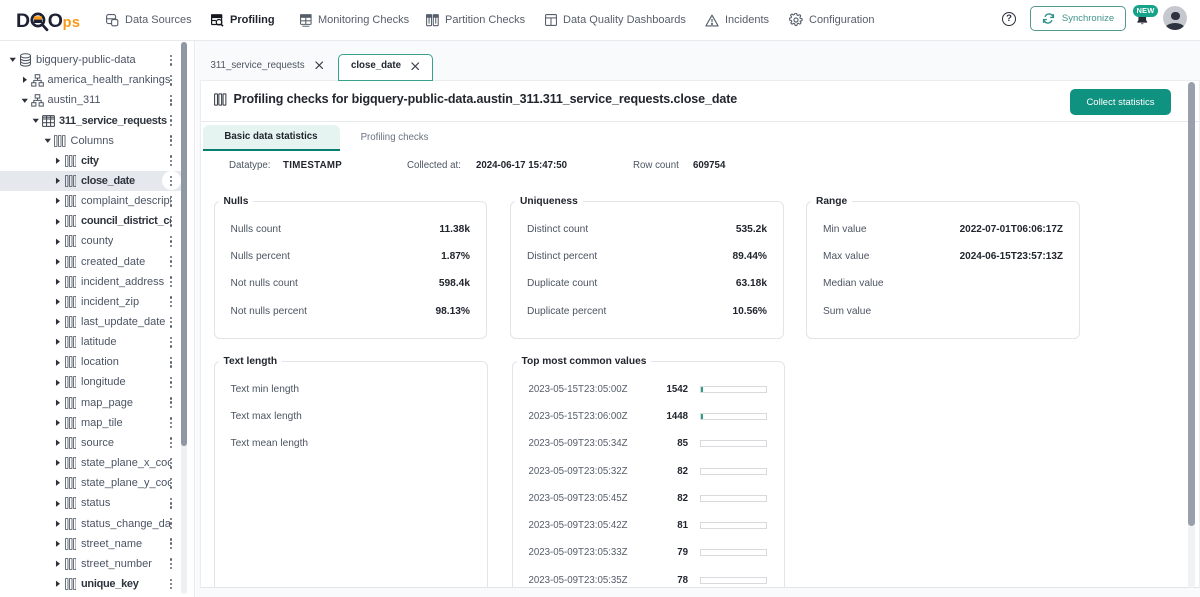 This screenshot has height=597, width=1200. What do you see at coordinates (55, 21) in the screenshot?
I see `svg-text: O` at bounding box center [55, 21].